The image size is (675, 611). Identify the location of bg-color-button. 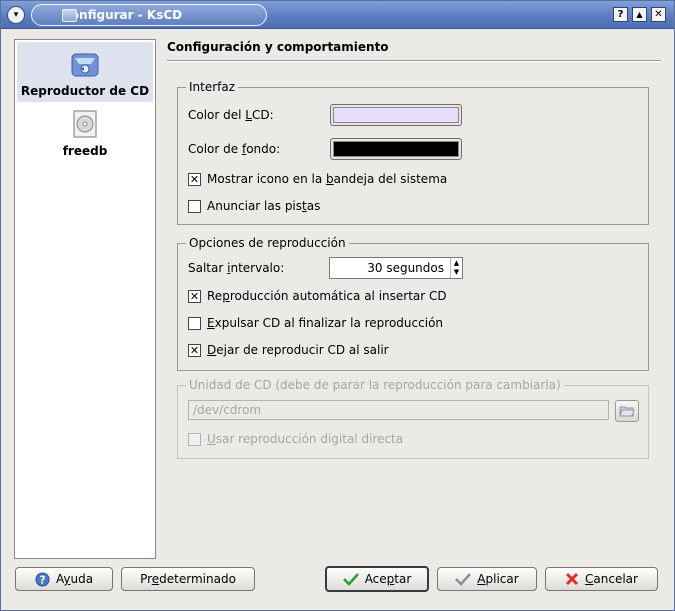
(396, 149).